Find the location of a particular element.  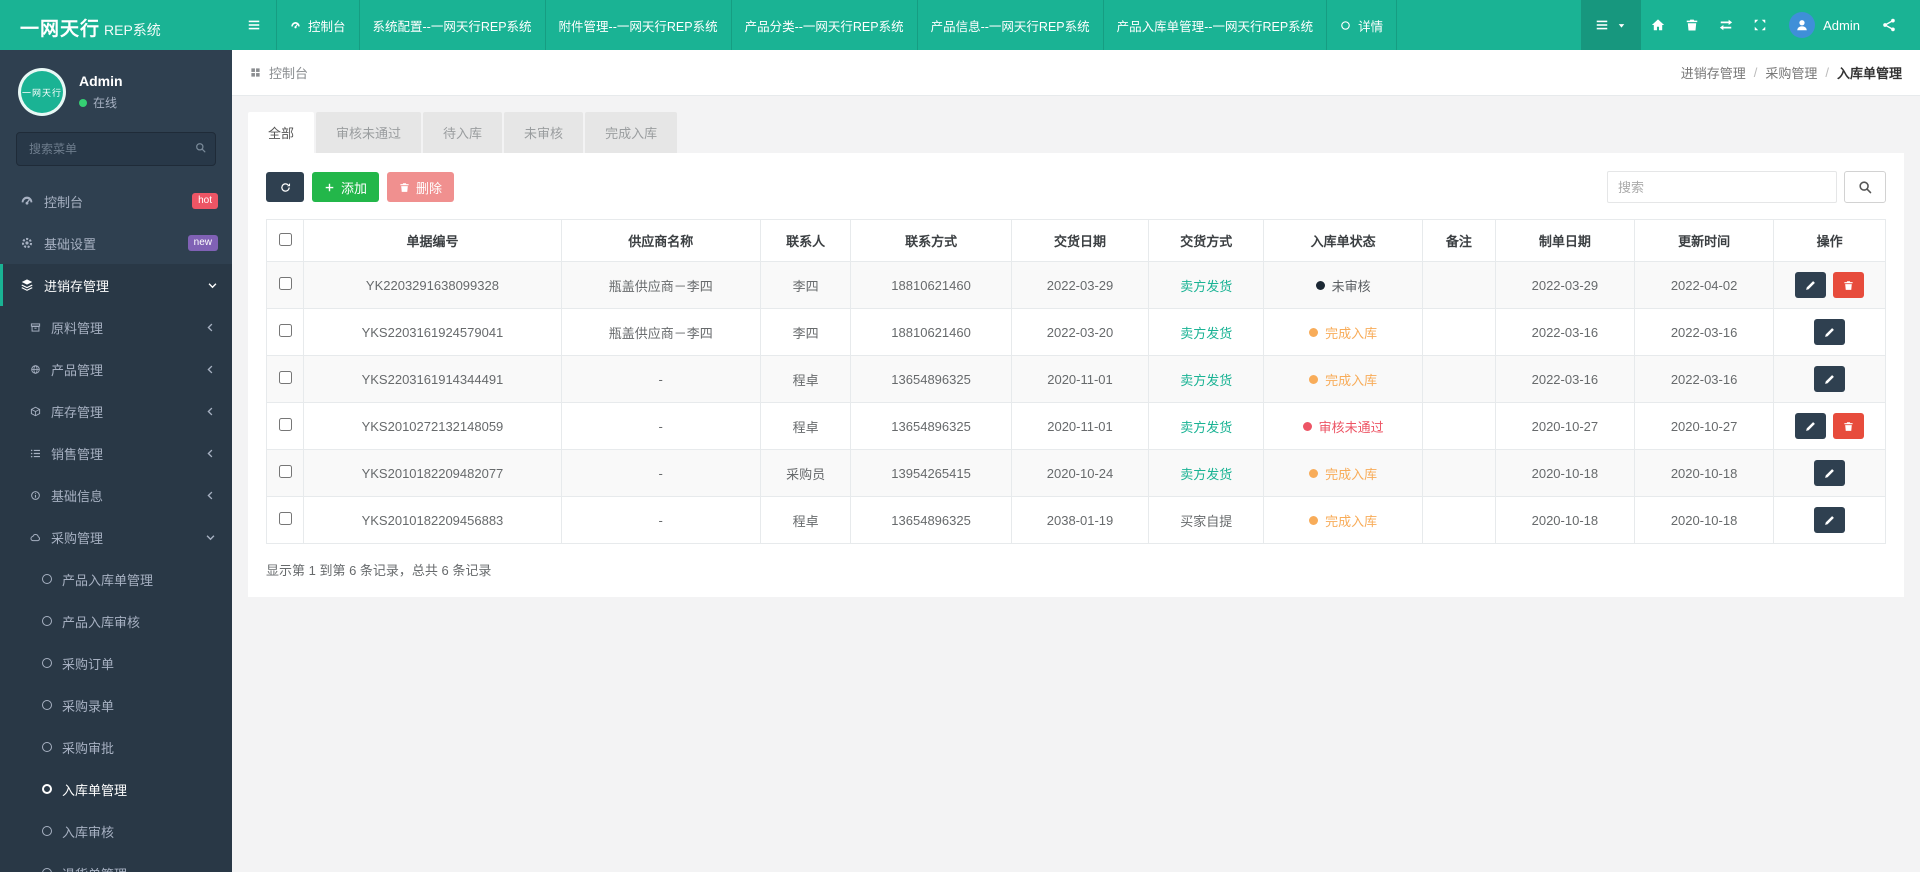

menu-label: 采购审批 is located at coordinates (88, 748).